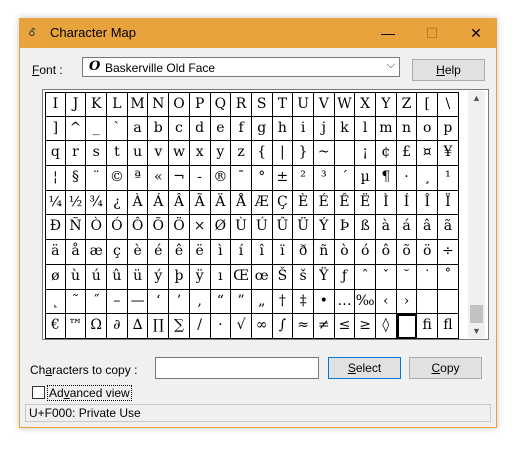 The image size is (517, 452). I want to click on character-cell: Ö, so click(179, 228).